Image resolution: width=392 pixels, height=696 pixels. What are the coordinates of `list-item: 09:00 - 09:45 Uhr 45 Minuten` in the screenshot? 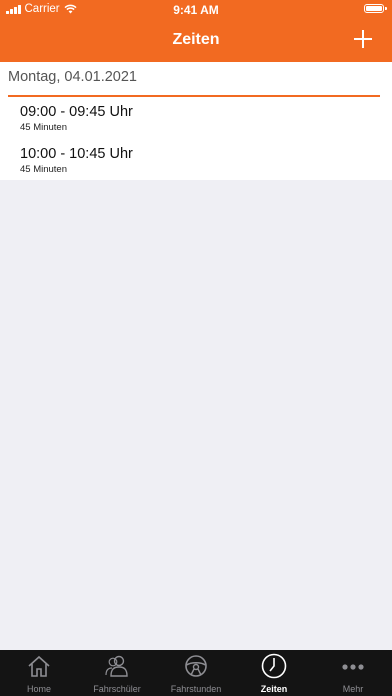 It's located at (206, 118).